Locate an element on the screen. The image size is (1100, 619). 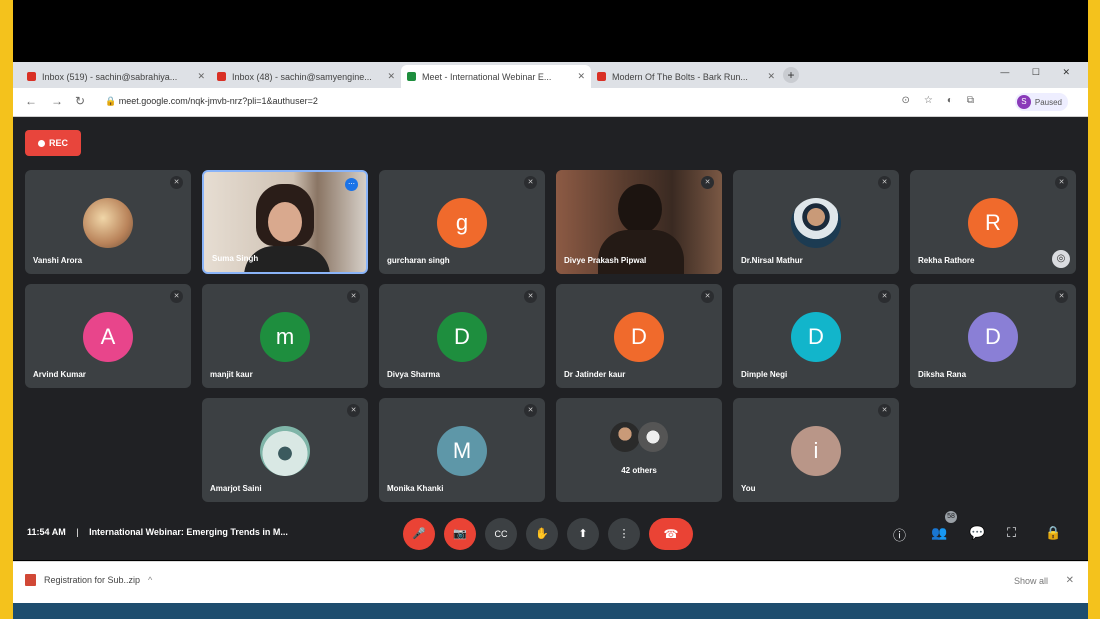
participant-tile: ✕ M Monika Khanki is located at coordinates (462, 450).